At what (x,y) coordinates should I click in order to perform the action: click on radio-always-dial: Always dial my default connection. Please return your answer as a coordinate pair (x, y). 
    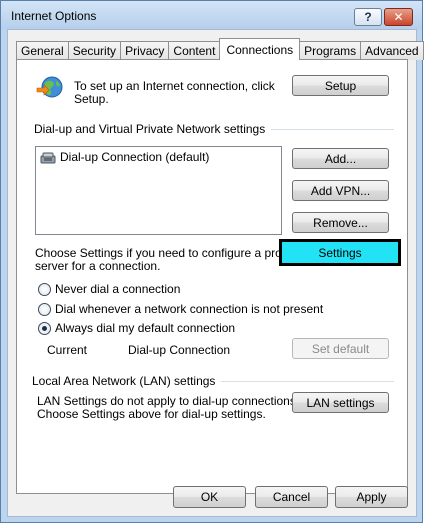
    Looking at the image, I should click on (136, 328).